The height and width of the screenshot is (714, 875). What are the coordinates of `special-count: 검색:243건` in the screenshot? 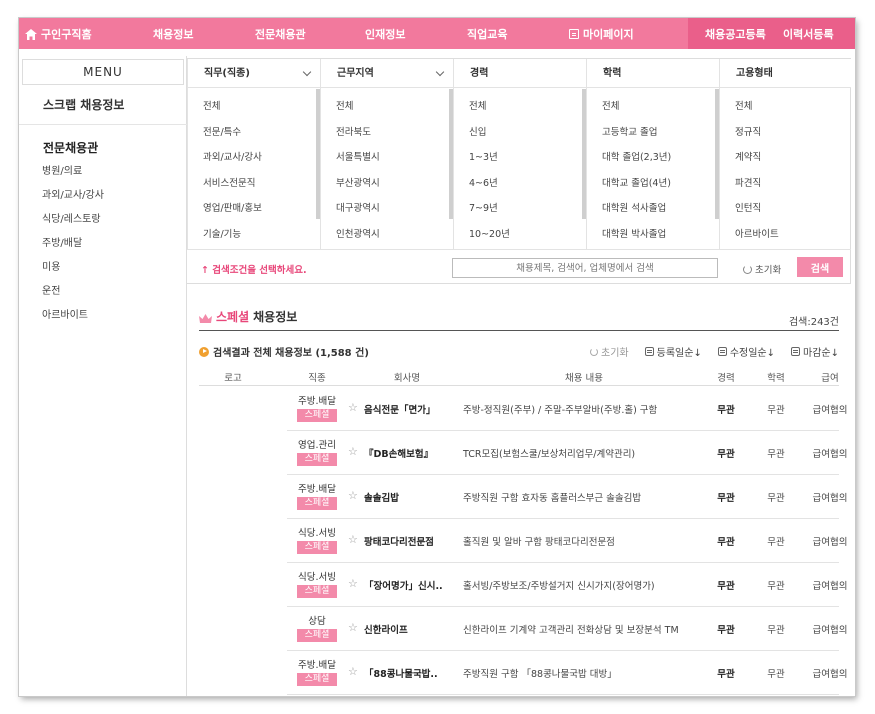 It's located at (813, 322).